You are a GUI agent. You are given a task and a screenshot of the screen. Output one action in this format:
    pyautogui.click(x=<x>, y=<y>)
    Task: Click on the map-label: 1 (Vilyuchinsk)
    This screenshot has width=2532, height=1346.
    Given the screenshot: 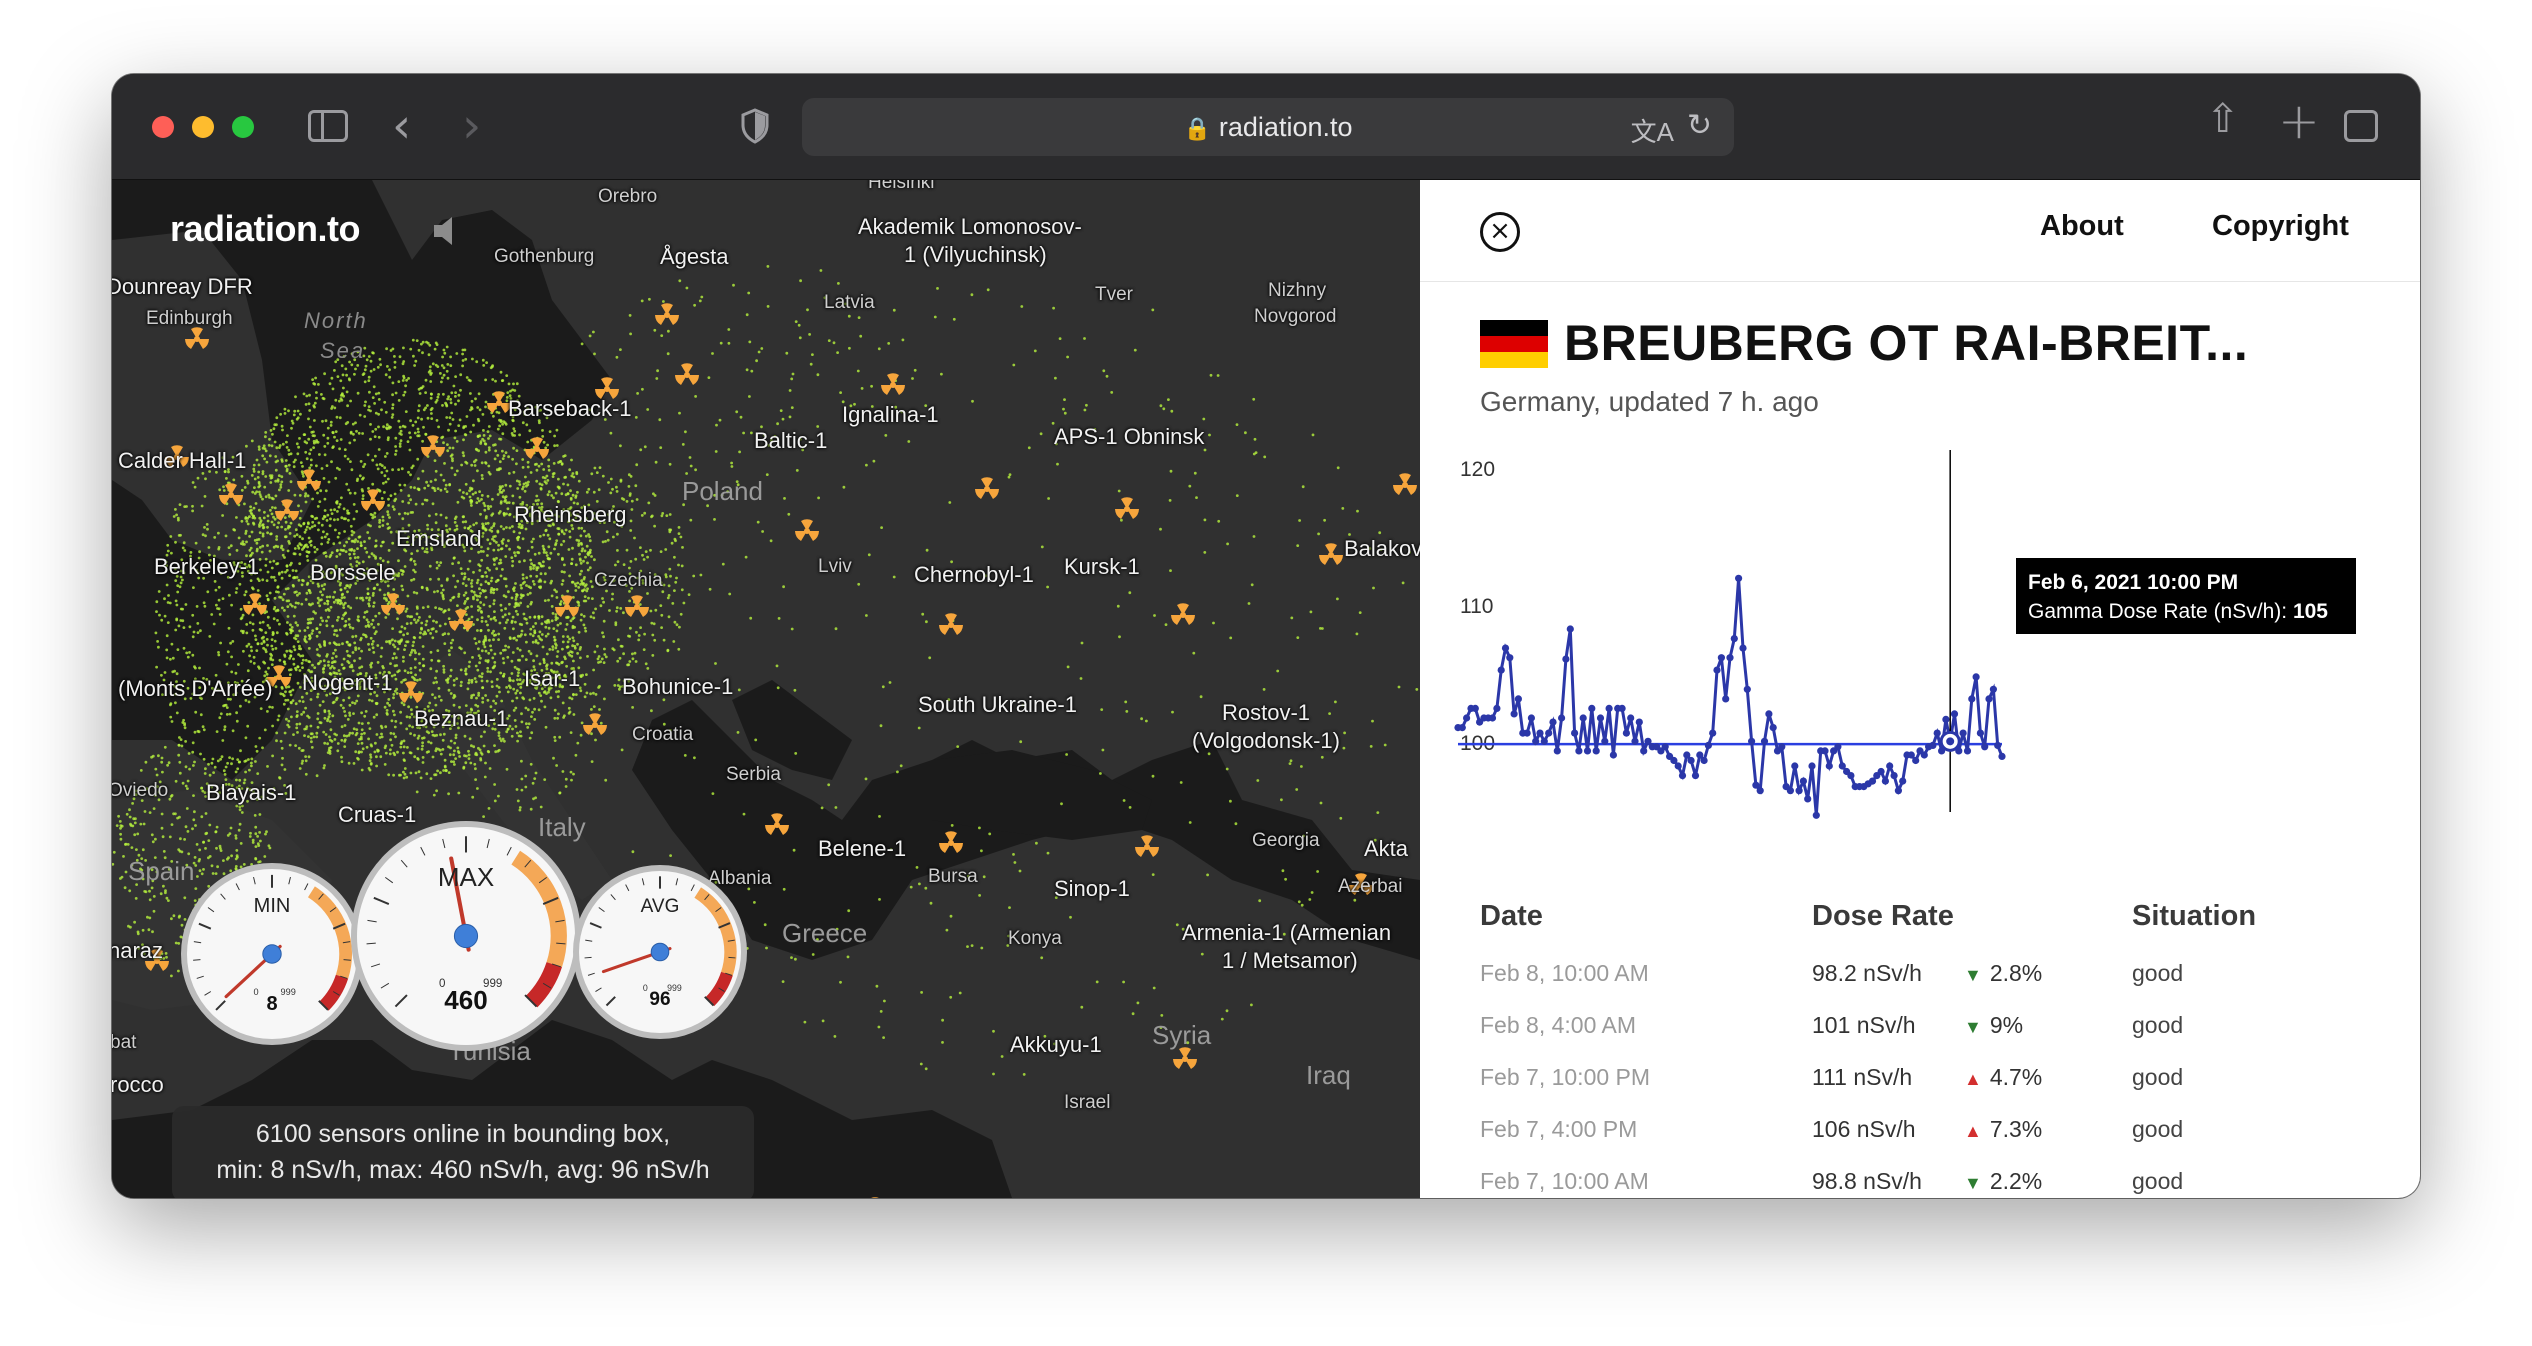 What is the action you would take?
    pyautogui.click(x=975, y=254)
    